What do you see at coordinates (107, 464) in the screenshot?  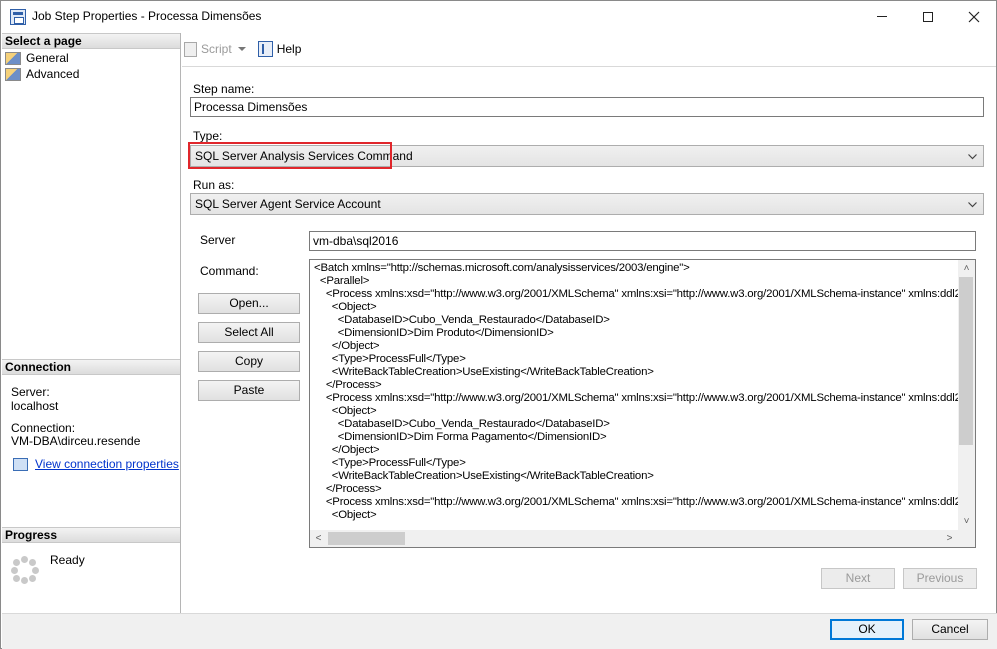 I see `view-connection-properties-text: View connection properties` at bounding box center [107, 464].